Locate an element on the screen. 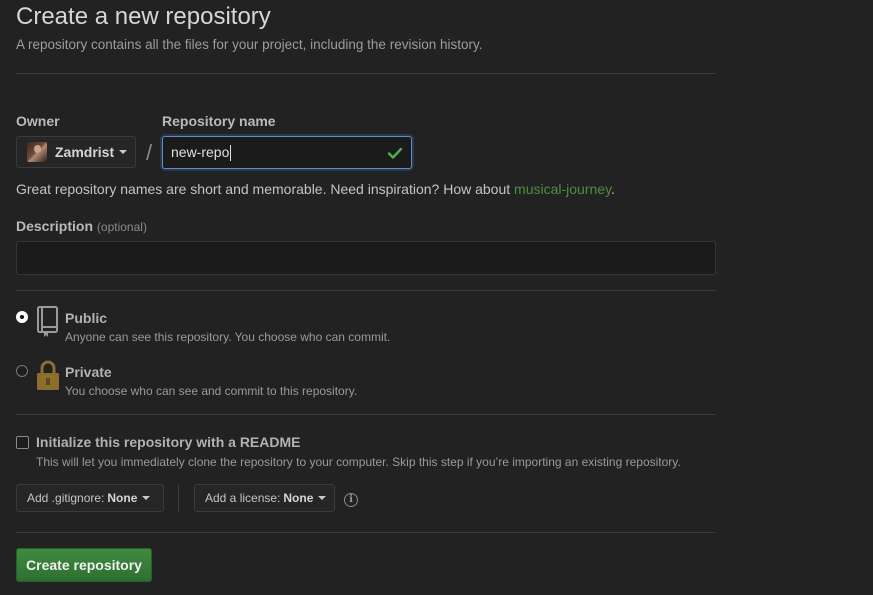 This screenshot has width=873, height=595. description-input is located at coordinates (366, 258).